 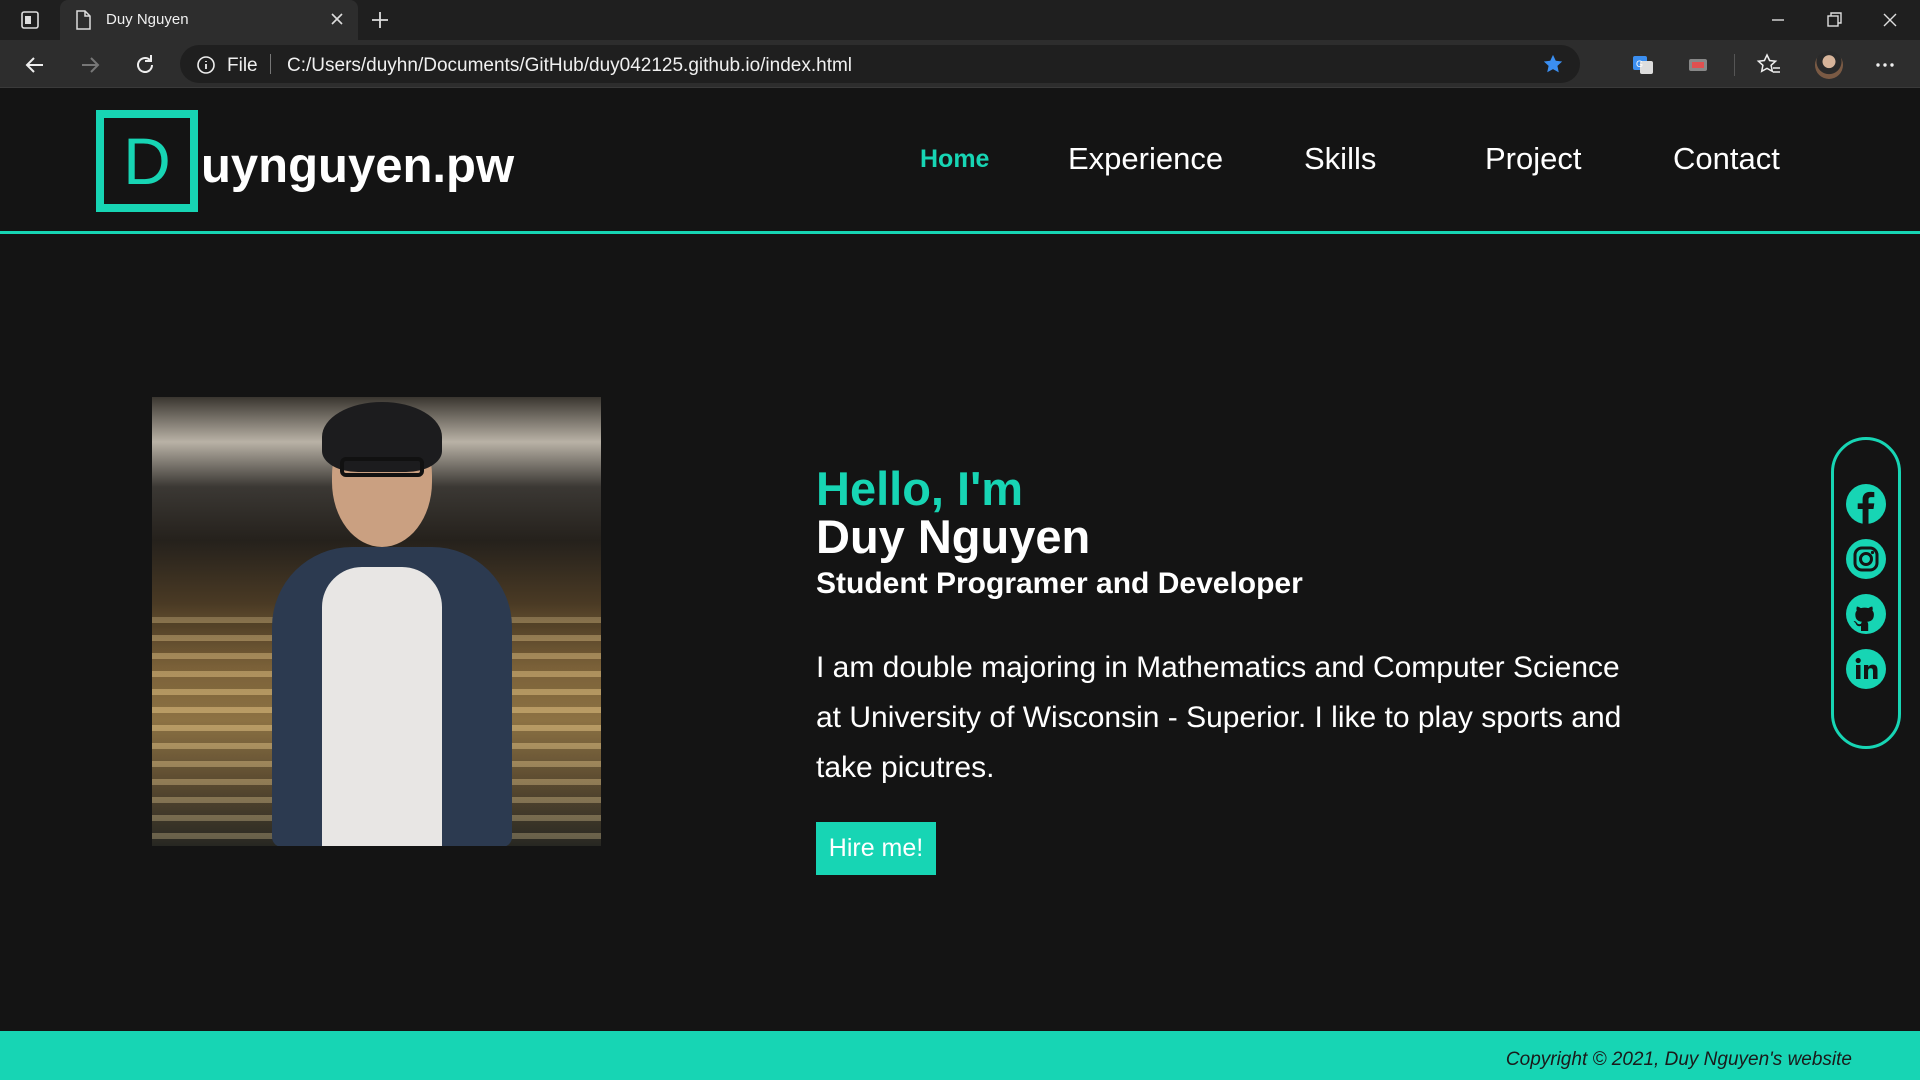 I want to click on site-footer: Copyright © 2021, Duy Nguyen's website, so click(x=960, y=1055).